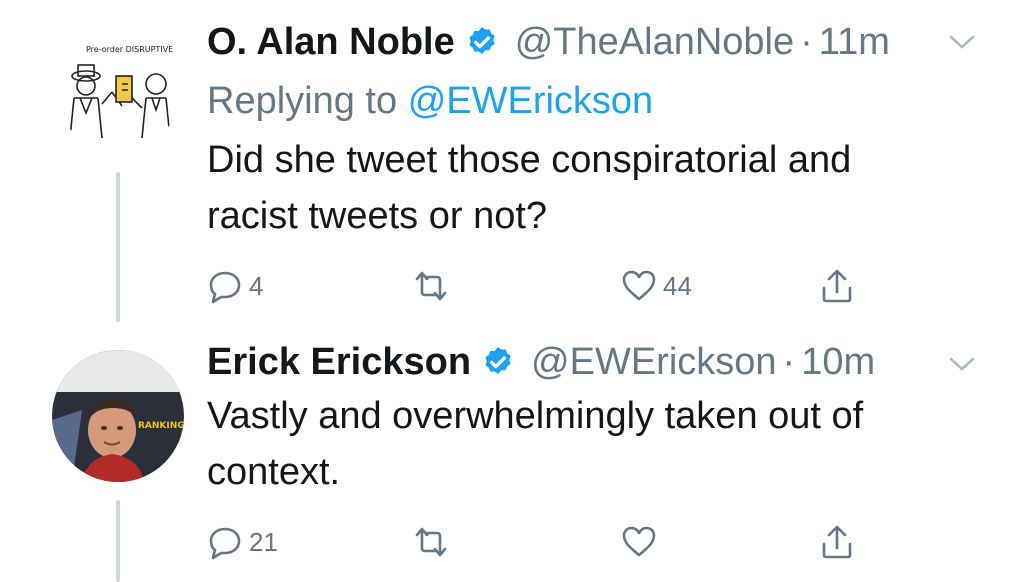  I want to click on tweet-header: O. Alan Noble @TheAlanNoble · 11m, so click(548, 42).